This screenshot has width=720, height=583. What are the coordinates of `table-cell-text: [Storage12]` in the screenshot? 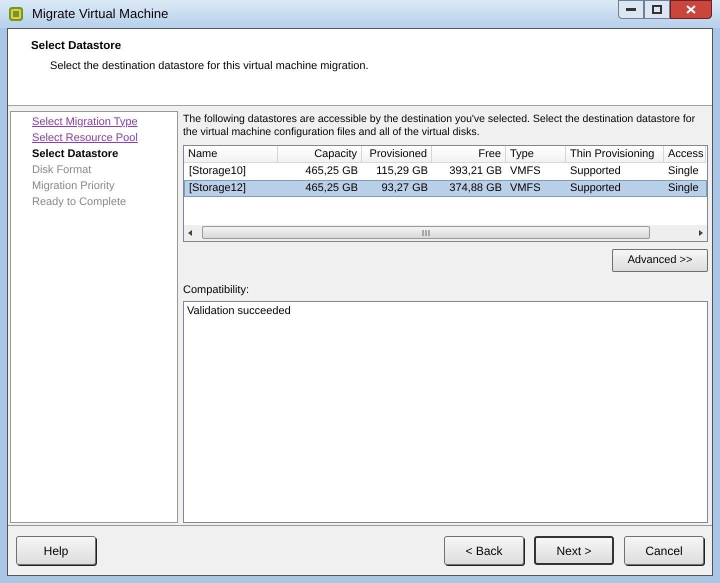 It's located at (217, 188).